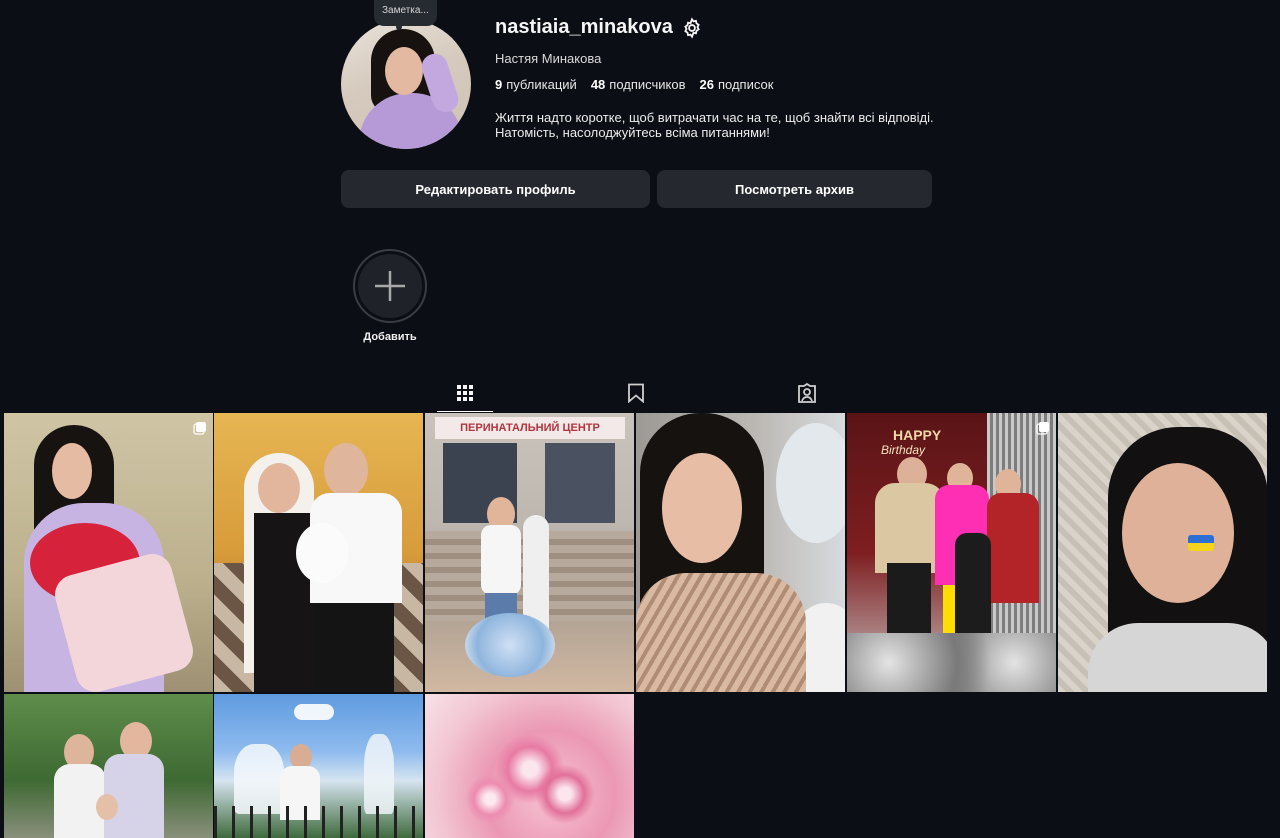 The width and height of the screenshot is (1280, 838). What do you see at coordinates (638, 84) in the screenshot?
I see `followers-stat: 48 подписчиков` at bounding box center [638, 84].